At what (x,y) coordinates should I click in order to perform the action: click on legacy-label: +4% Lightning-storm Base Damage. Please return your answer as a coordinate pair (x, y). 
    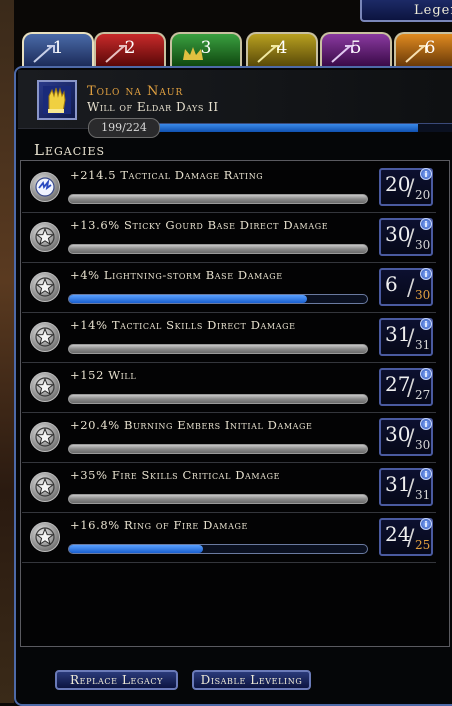
    Looking at the image, I should click on (176, 275).